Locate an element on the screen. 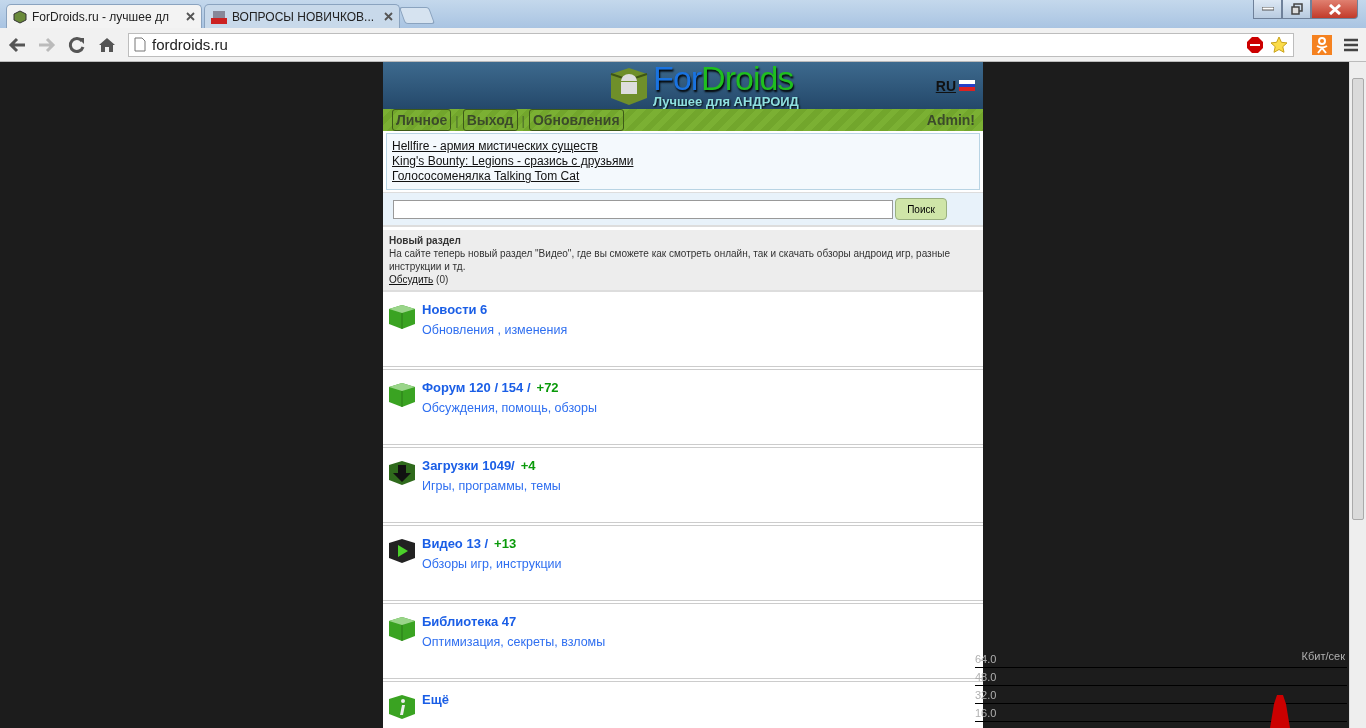 This screenshot has height=728, width=1366. nav-button: Обновления is located at coordinates (576, 120).